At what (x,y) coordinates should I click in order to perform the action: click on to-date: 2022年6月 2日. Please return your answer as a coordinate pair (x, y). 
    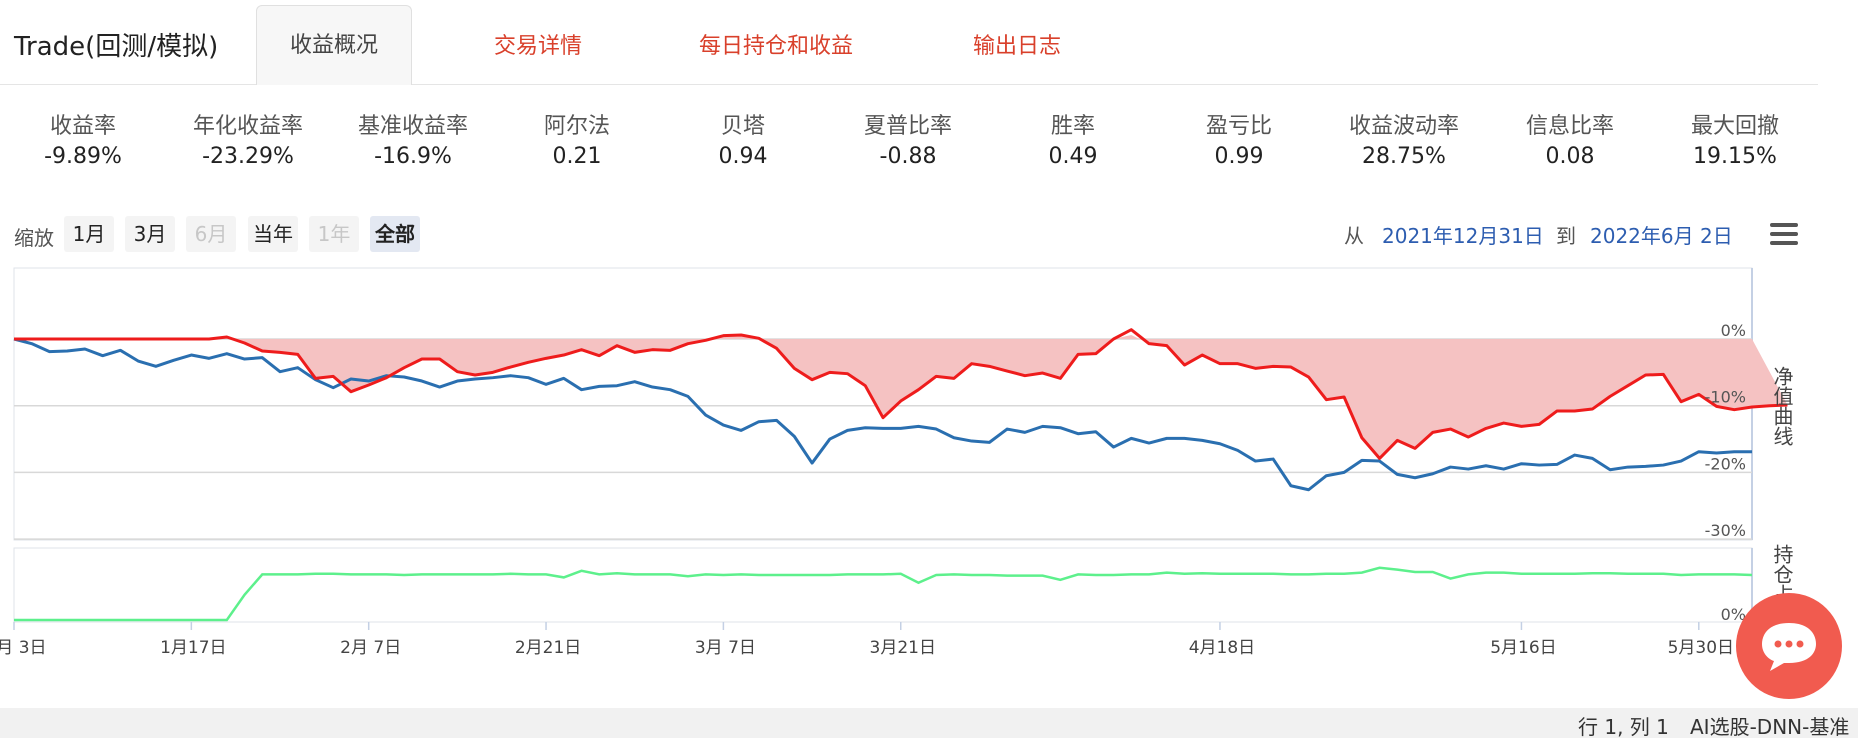
    Looking at the image, I should click on (1661, 236).